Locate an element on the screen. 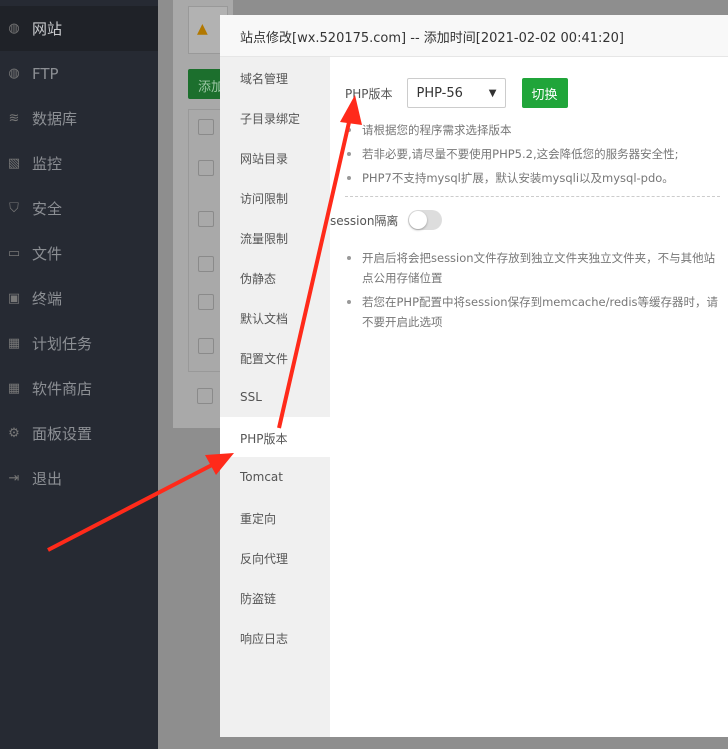 The width and height of the screenshot is (728, 749). modal-menu-item: 防盗链 is located at coordinates (275, 597).